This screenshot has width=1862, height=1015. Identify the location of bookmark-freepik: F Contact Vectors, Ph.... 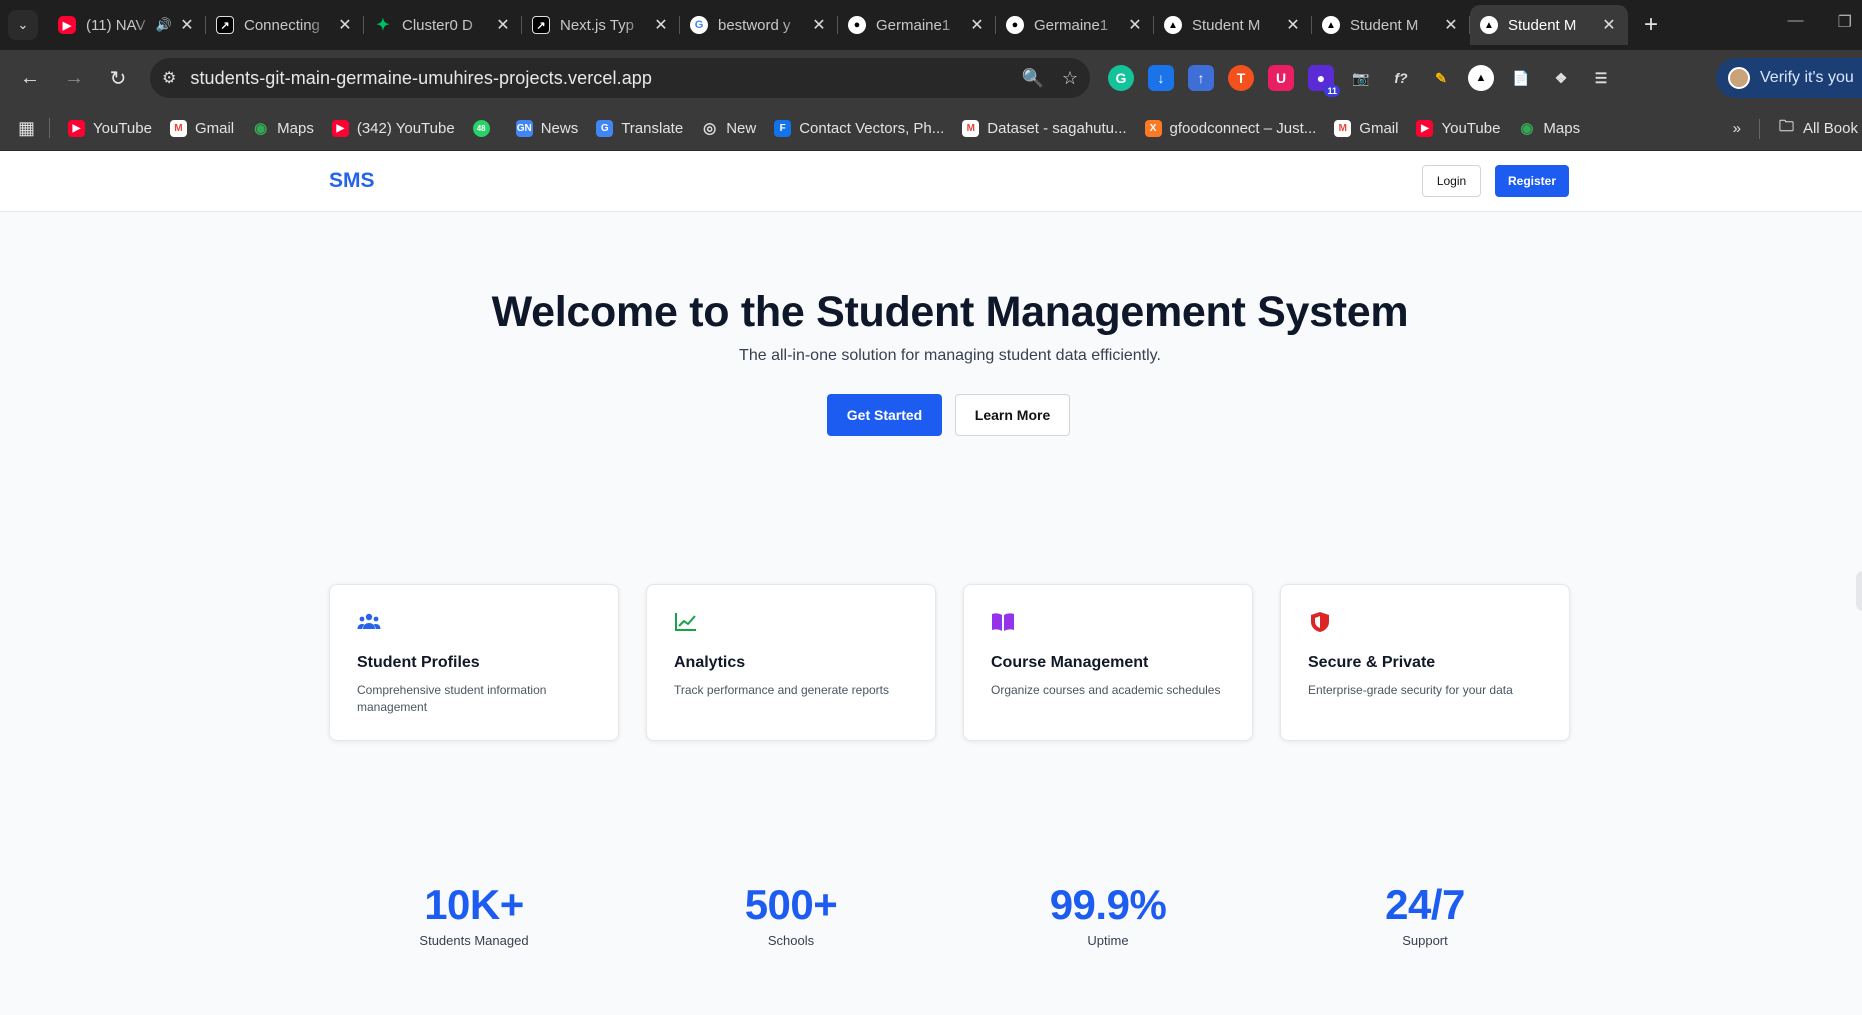
(859, 128).